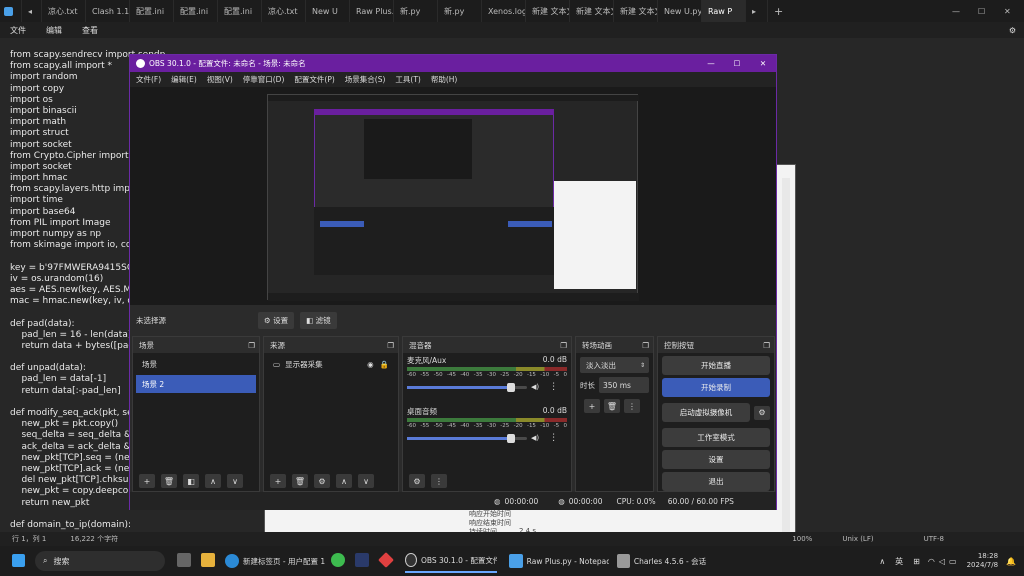  Describe the element at coordinates (779, 11) in the screenshot. I see `new-tab-icon: +` at that location.